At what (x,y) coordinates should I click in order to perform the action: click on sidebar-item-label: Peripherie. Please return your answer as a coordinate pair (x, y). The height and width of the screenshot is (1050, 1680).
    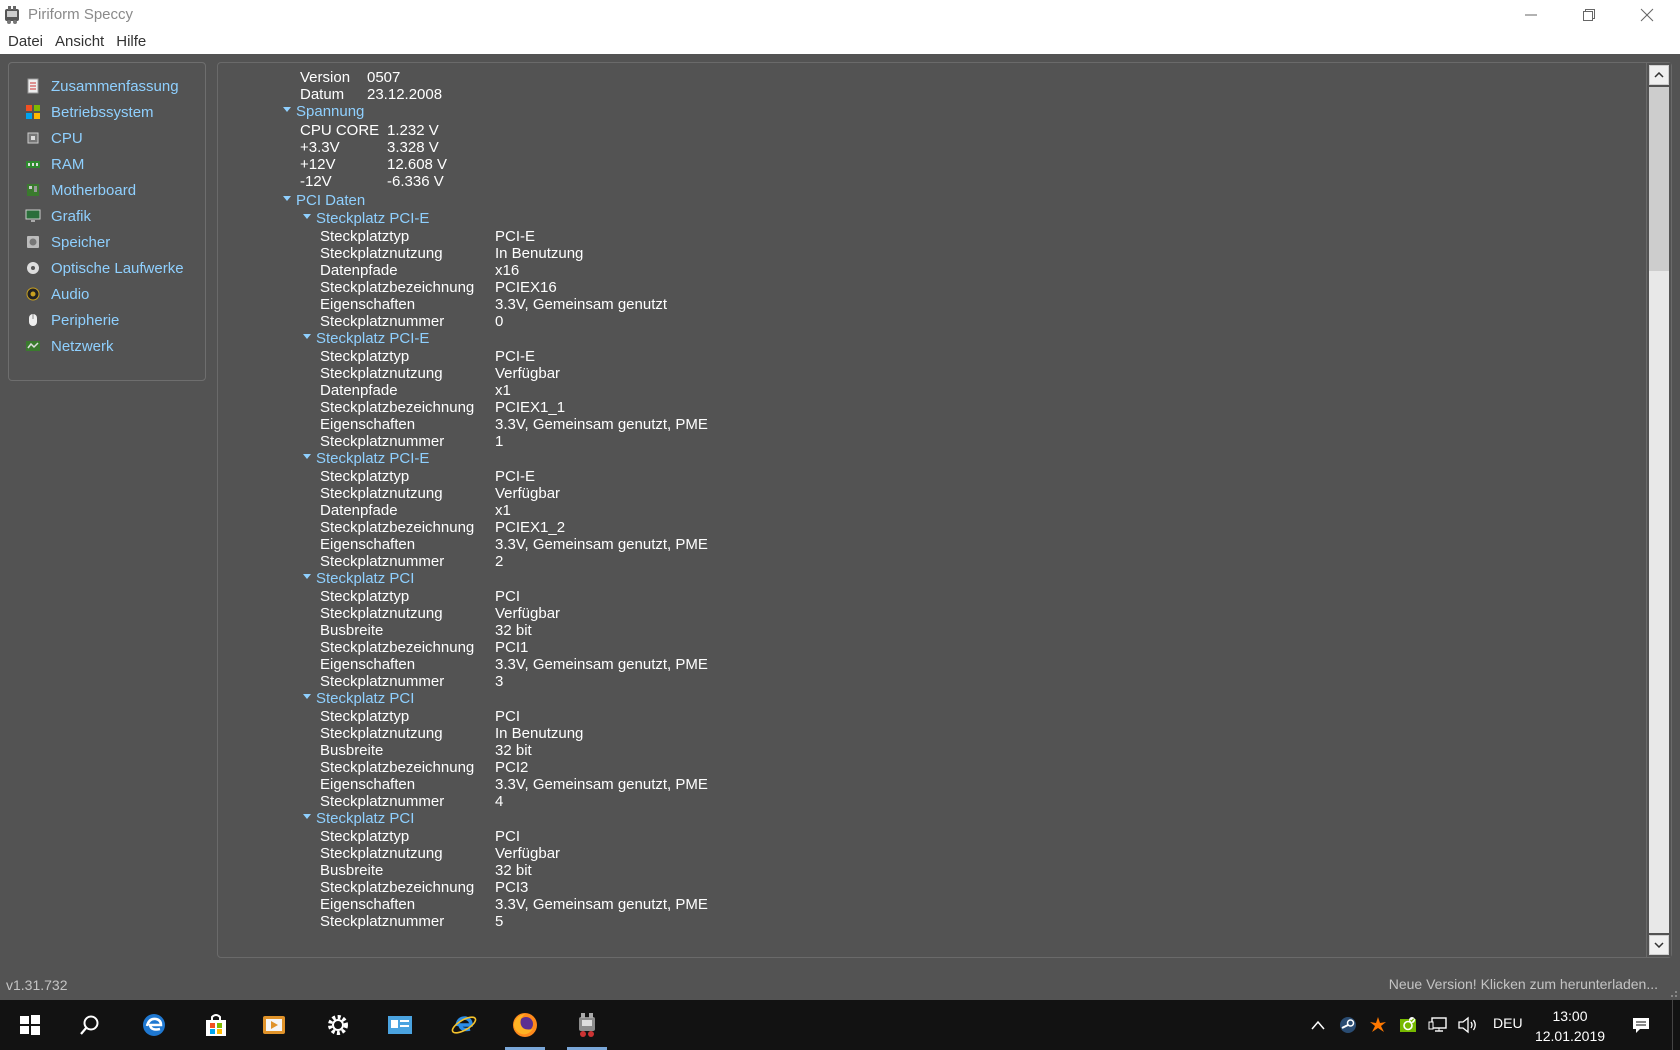
    Looking at the image, I should click on (85, 320).